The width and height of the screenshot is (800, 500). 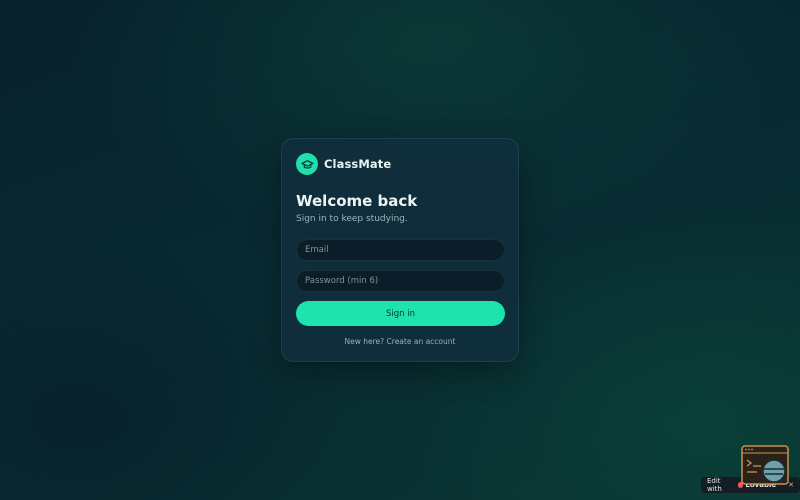 What do you see at coordinates (791, 485) in the screenshot?
I see `badge-close-icon: ✕` at bounding box center [791, 485].